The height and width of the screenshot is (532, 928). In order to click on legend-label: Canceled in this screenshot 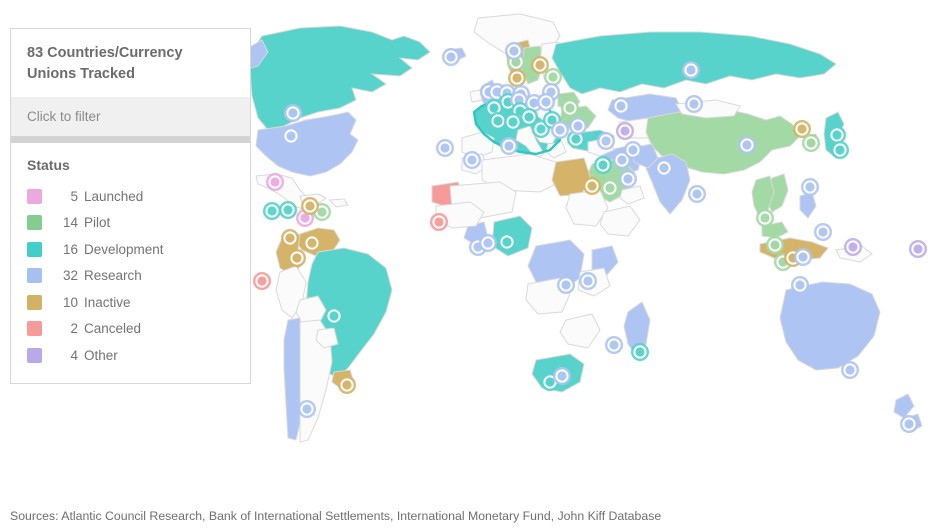, I will do `click(113, 329)`.